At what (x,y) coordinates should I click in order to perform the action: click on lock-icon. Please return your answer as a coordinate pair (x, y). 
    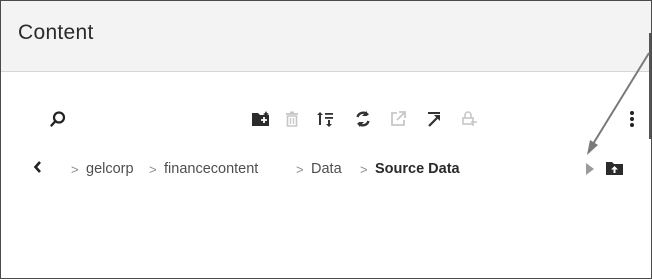
    Looking at the image, I should click on (469, 119).